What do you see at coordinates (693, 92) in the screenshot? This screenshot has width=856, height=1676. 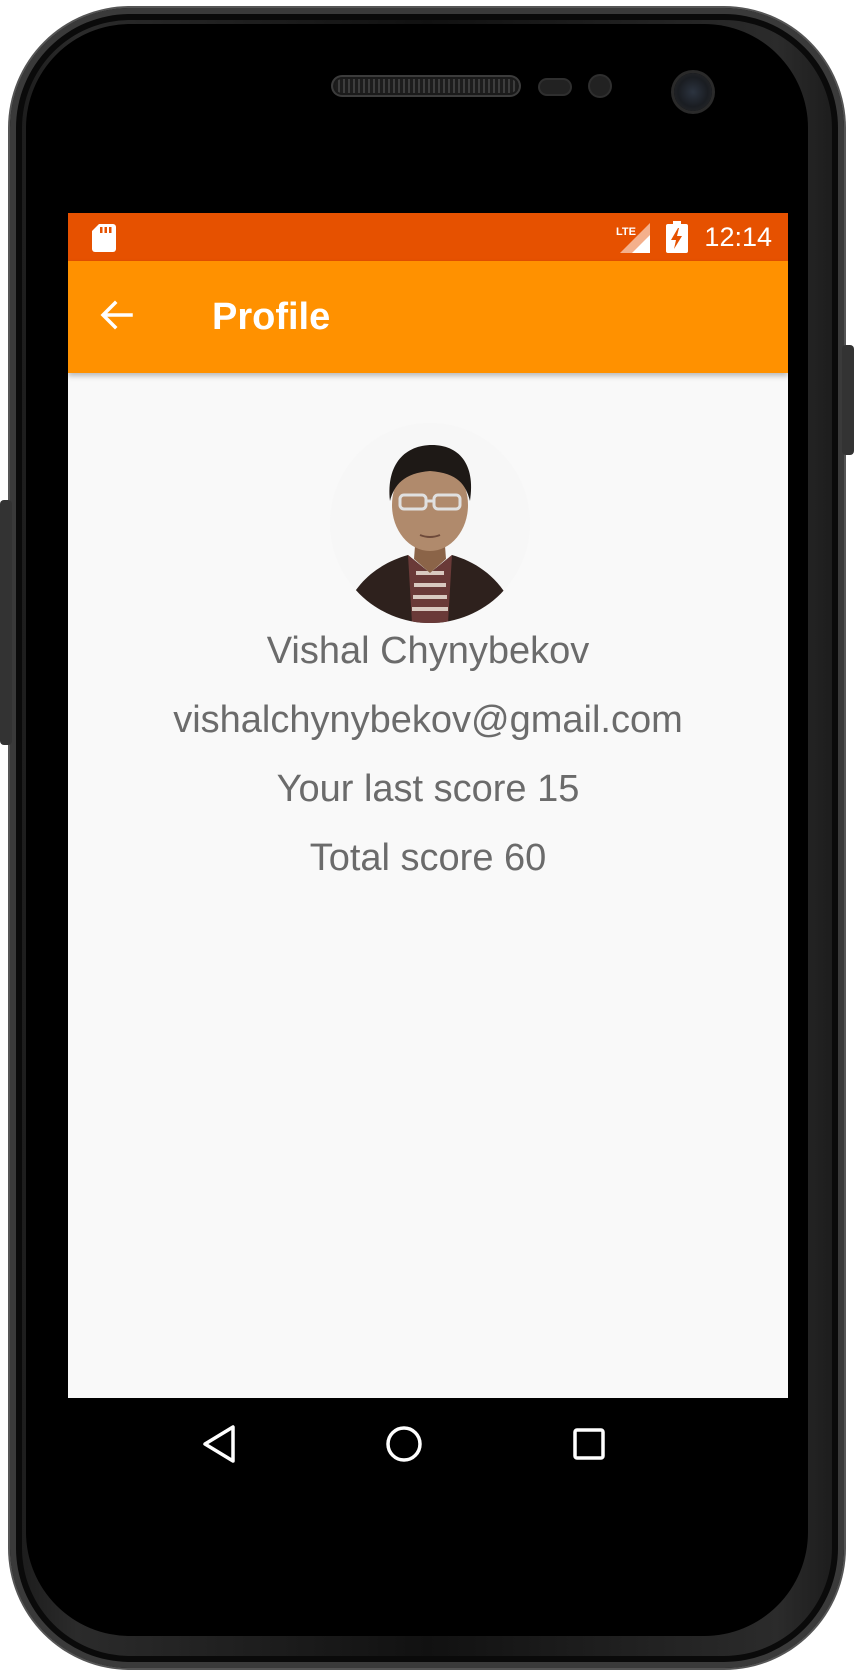 I see `front-camera` at bounding box center [693, 92].